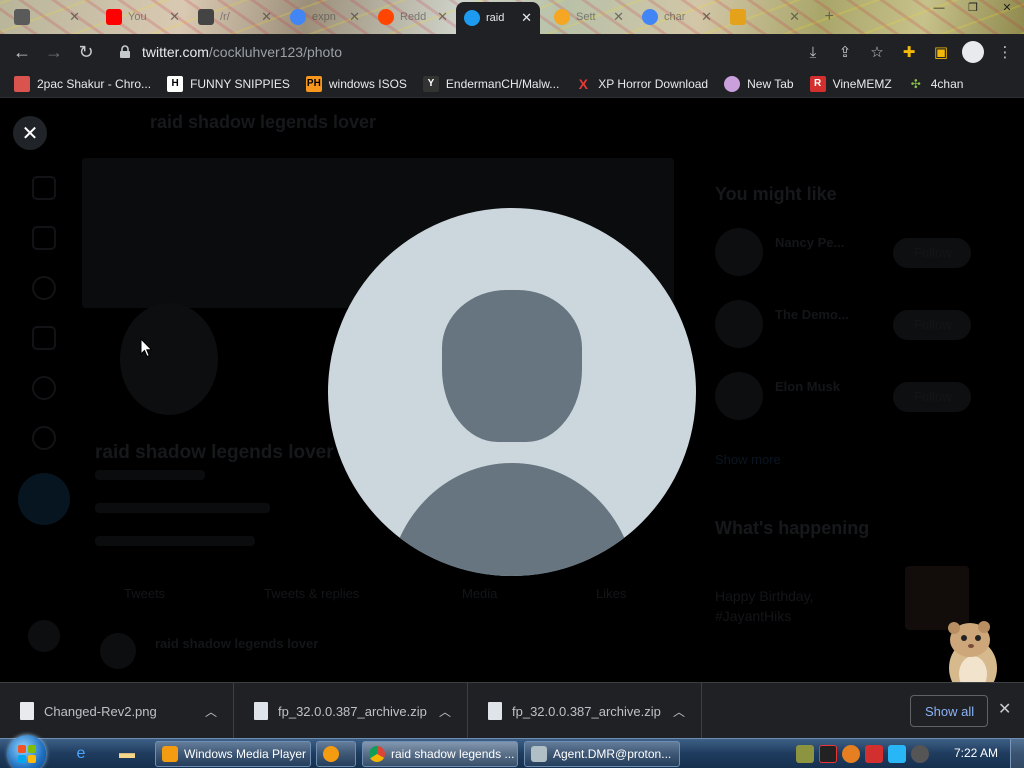  I want to click on install-icon: ⤓, so click(813, 52).